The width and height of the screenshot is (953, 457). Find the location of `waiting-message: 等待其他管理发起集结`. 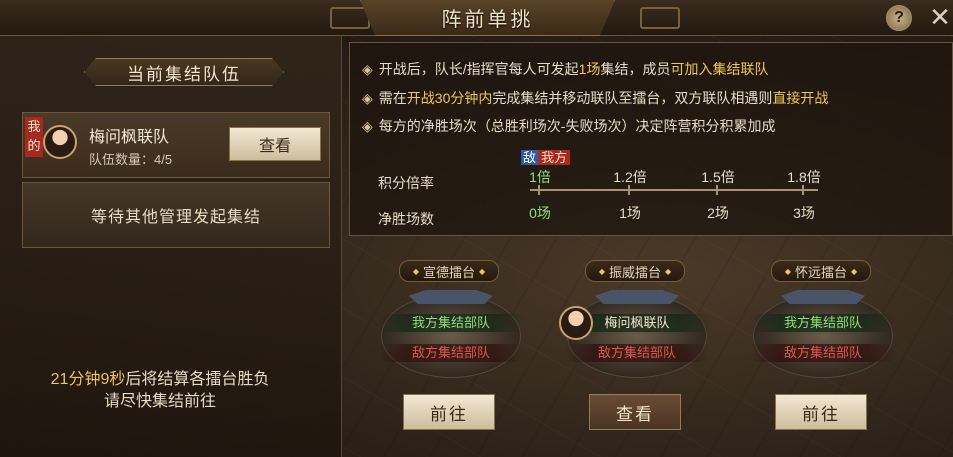

waiting-message: 等待其他管理发起集结 is located at coordinates (176, 215).